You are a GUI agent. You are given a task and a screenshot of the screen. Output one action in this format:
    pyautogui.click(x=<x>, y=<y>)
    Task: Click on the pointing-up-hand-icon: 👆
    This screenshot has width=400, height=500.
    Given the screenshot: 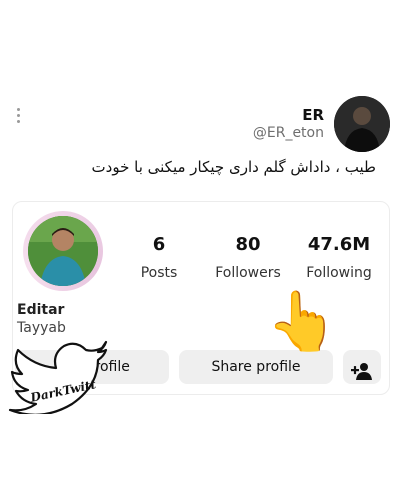 What is the action you would take?
    pyautogui.click(x=302, y=321)
    